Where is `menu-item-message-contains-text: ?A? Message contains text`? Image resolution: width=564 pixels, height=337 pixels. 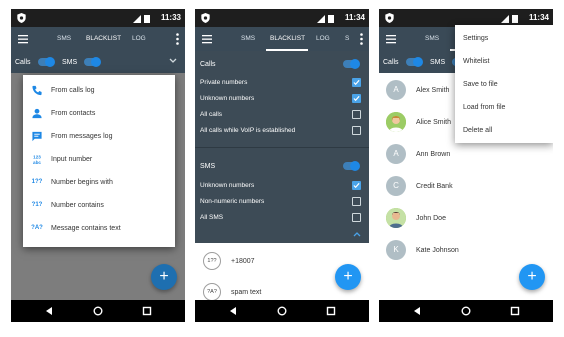
menu-item-message-contains-text: ?A? Message contains text is located at coordinates (99, 228).